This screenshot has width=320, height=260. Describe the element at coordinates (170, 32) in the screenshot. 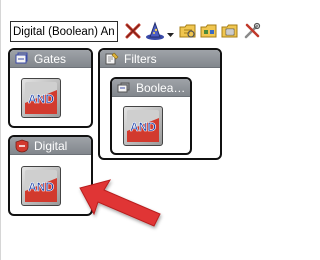

I see `wizard-dropdown-arrow` at that location.